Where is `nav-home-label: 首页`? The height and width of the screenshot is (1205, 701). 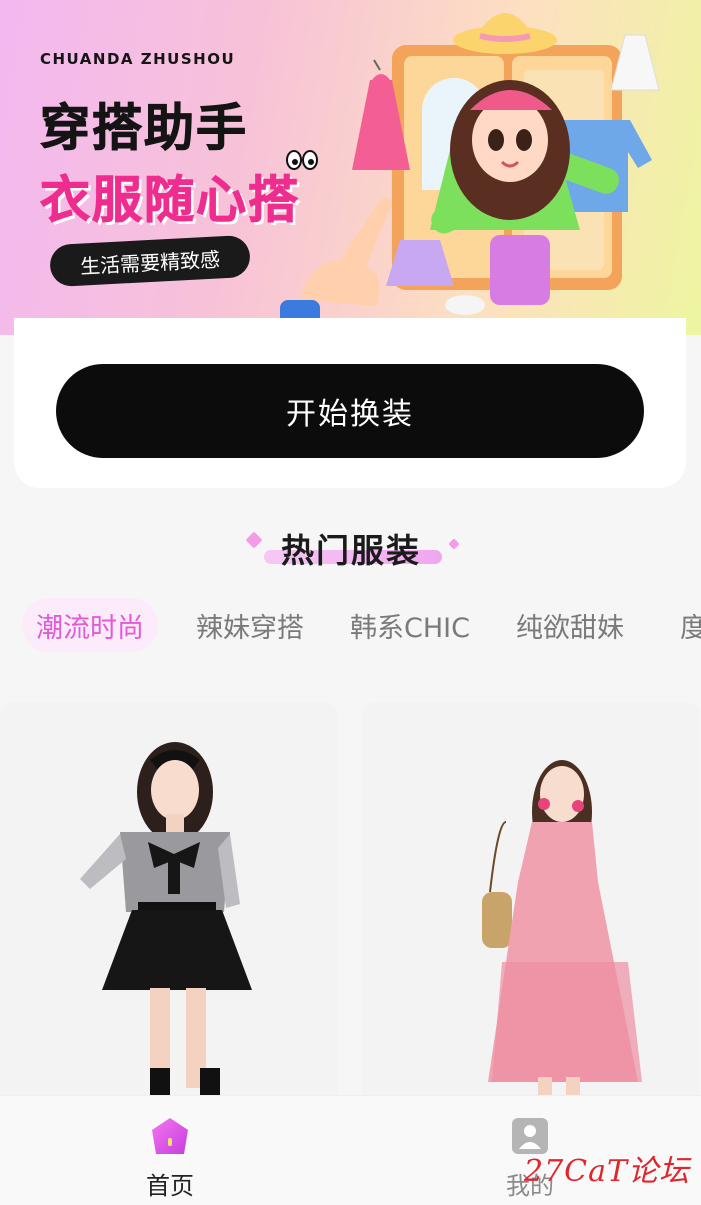 nav-home-label: 首页 is located at coordinates (170, 1186).